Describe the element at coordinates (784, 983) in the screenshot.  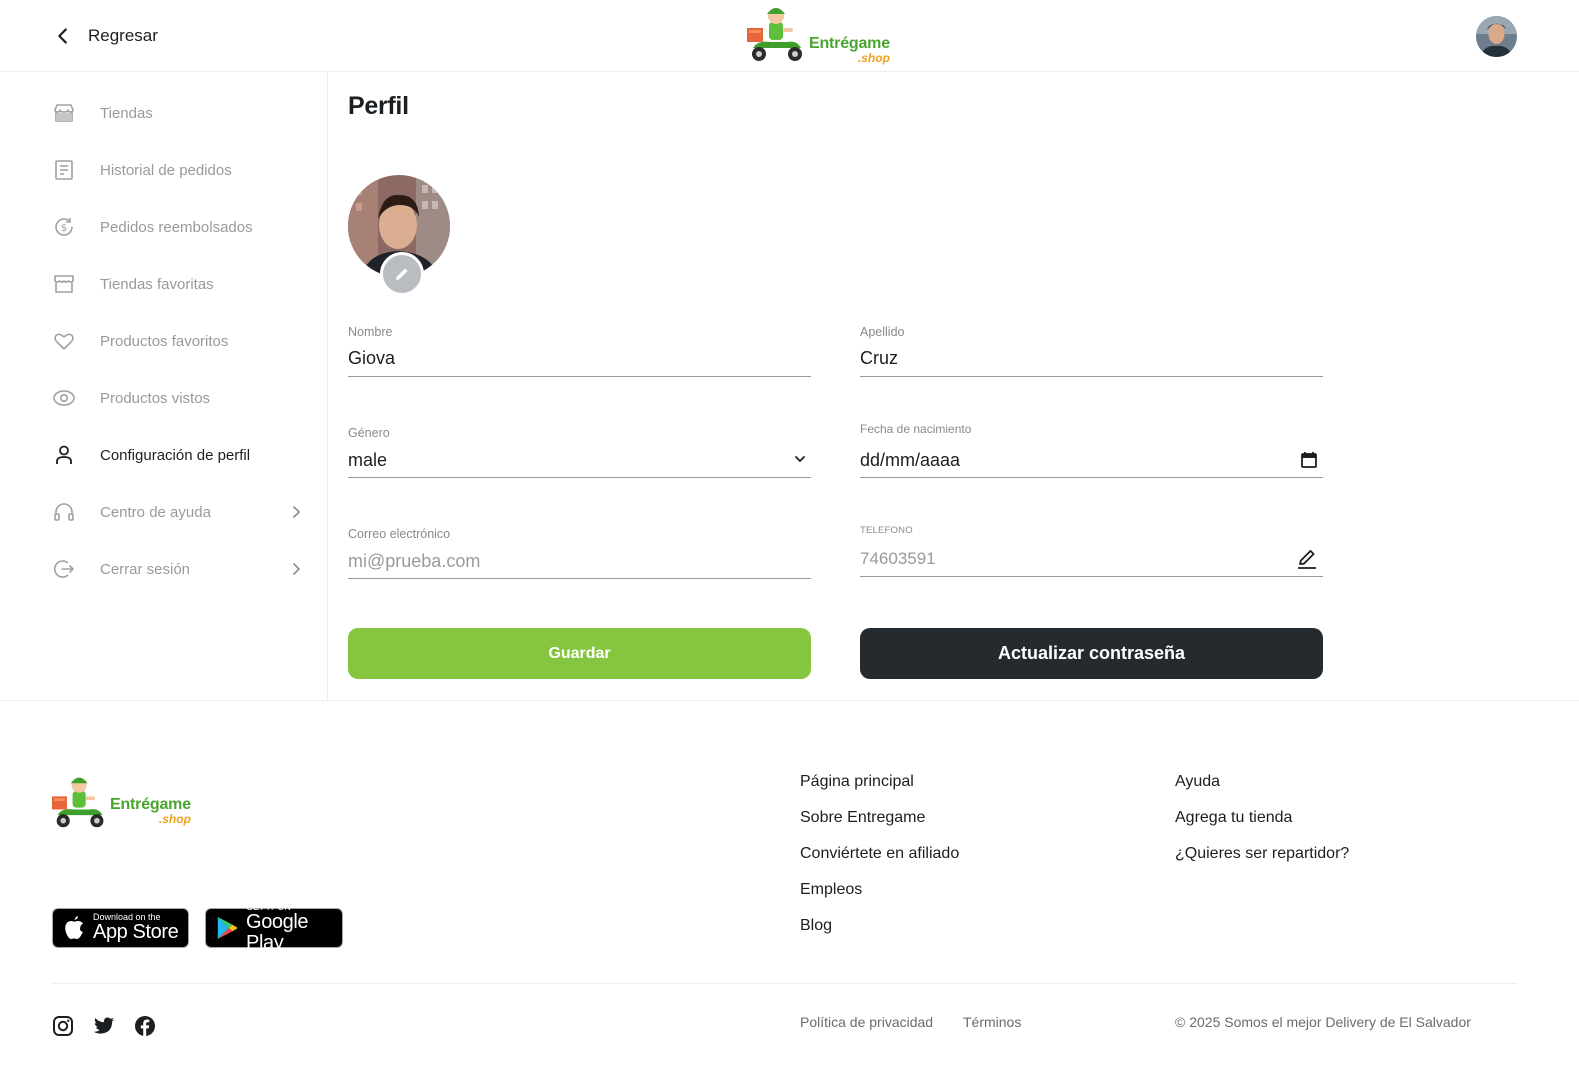
I see `footer-divider` at that location.